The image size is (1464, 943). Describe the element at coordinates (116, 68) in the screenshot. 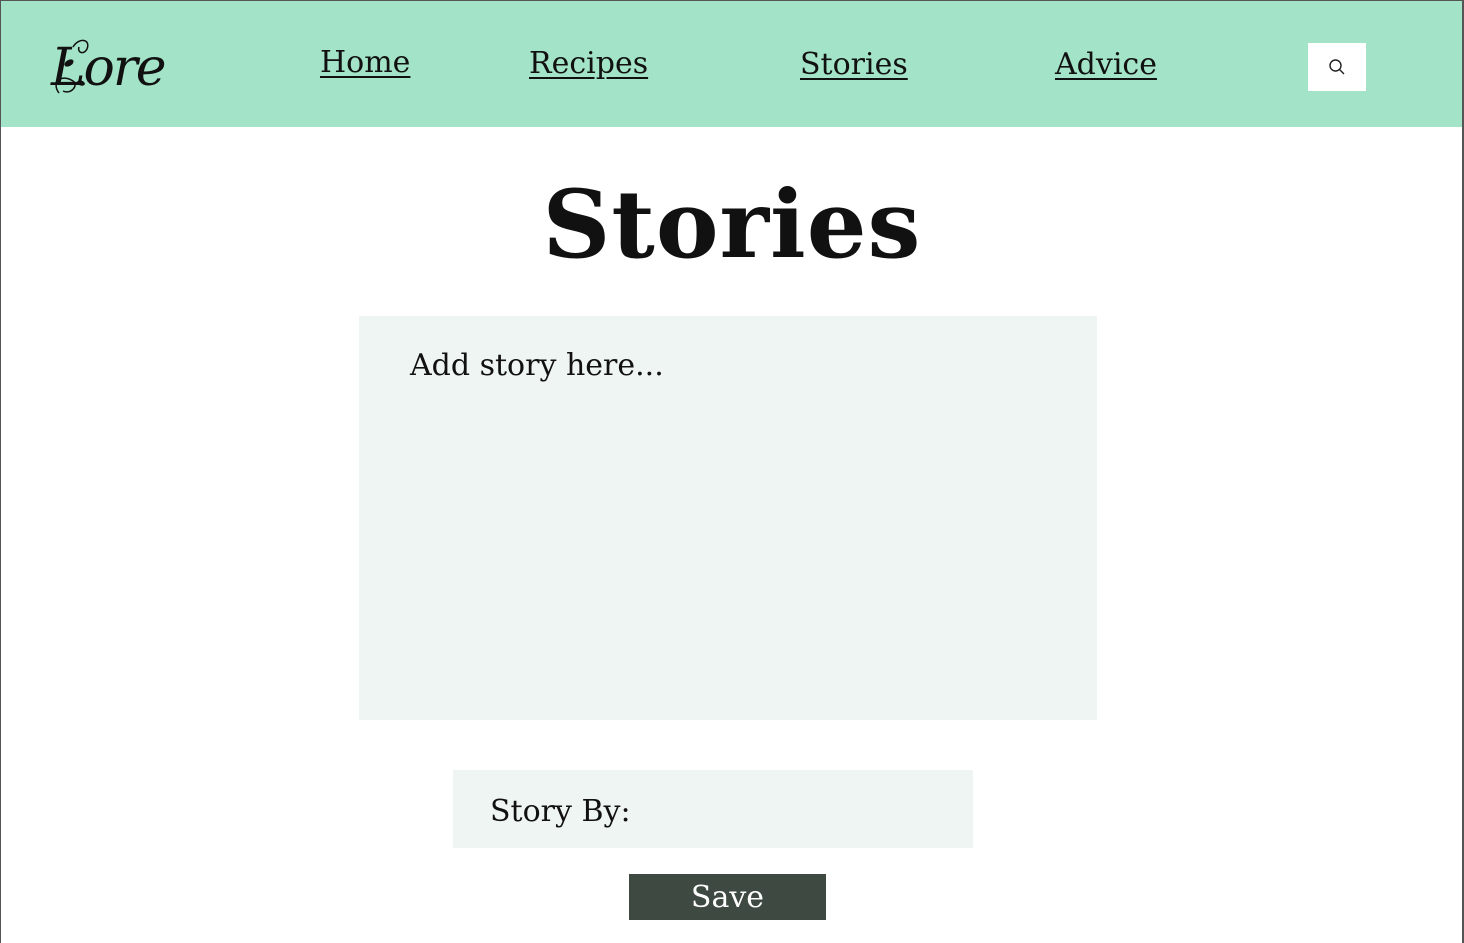

I see `site-logo: Lore` at that location.